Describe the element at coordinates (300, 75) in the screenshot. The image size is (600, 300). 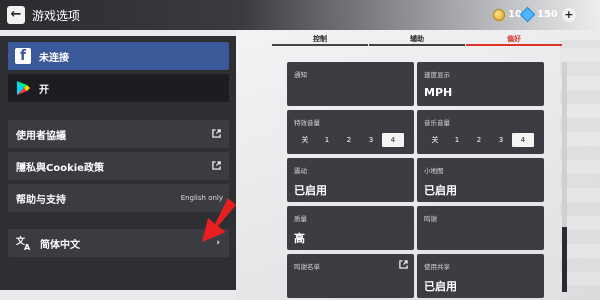
I see `notifications-title: 通知` at that location.